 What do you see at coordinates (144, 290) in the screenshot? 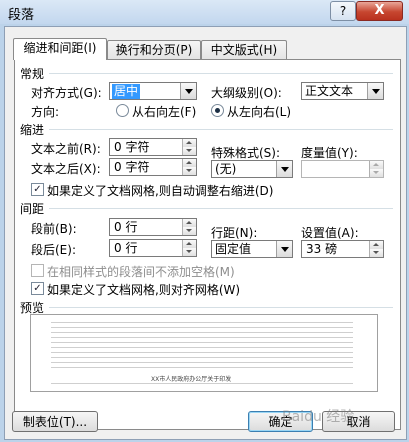
I see `snap-grid-label: 如果定义了文档网格,则对齐网格(W)` at bounding box center [144, 290].